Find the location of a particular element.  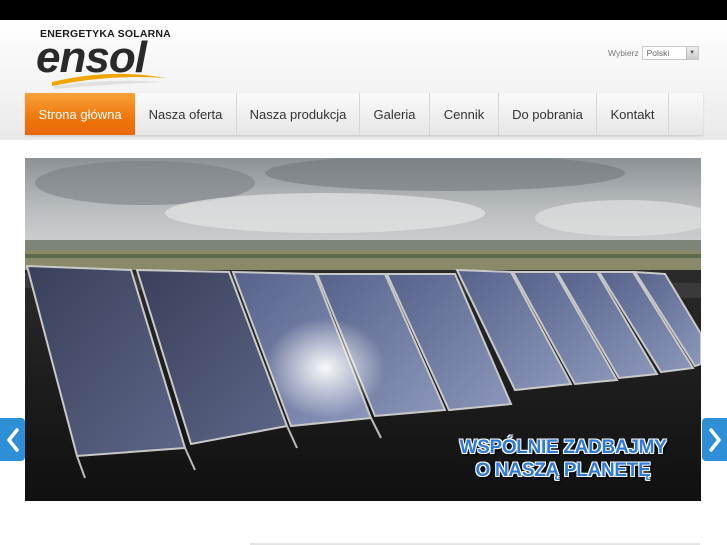

nav-item-gallery: Galeria is located at coordinates (395, 114).